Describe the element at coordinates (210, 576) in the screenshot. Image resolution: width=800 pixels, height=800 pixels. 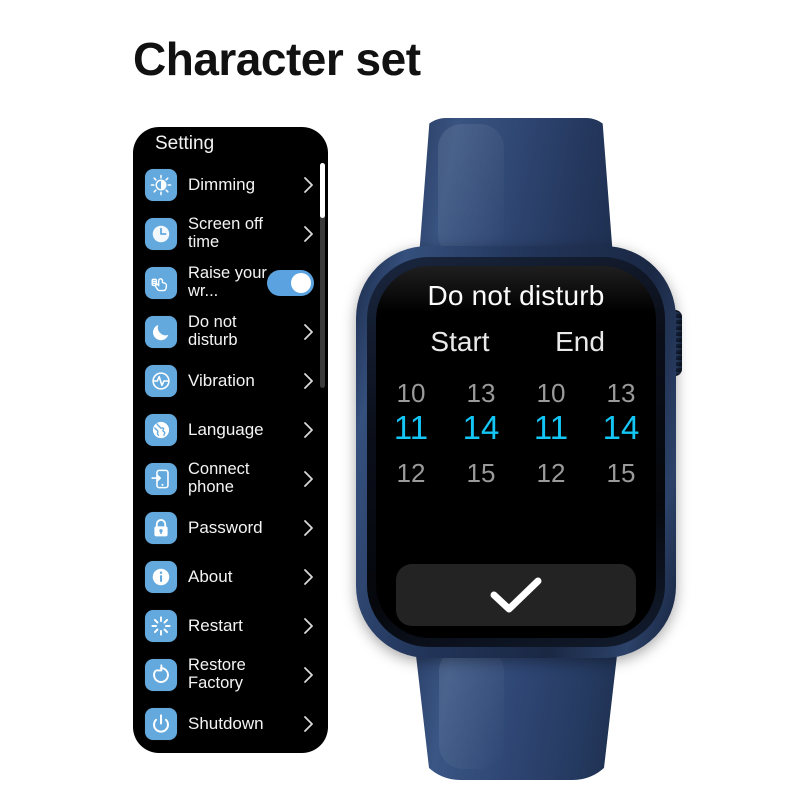
I see `sidebar-item-label: About` at that location.